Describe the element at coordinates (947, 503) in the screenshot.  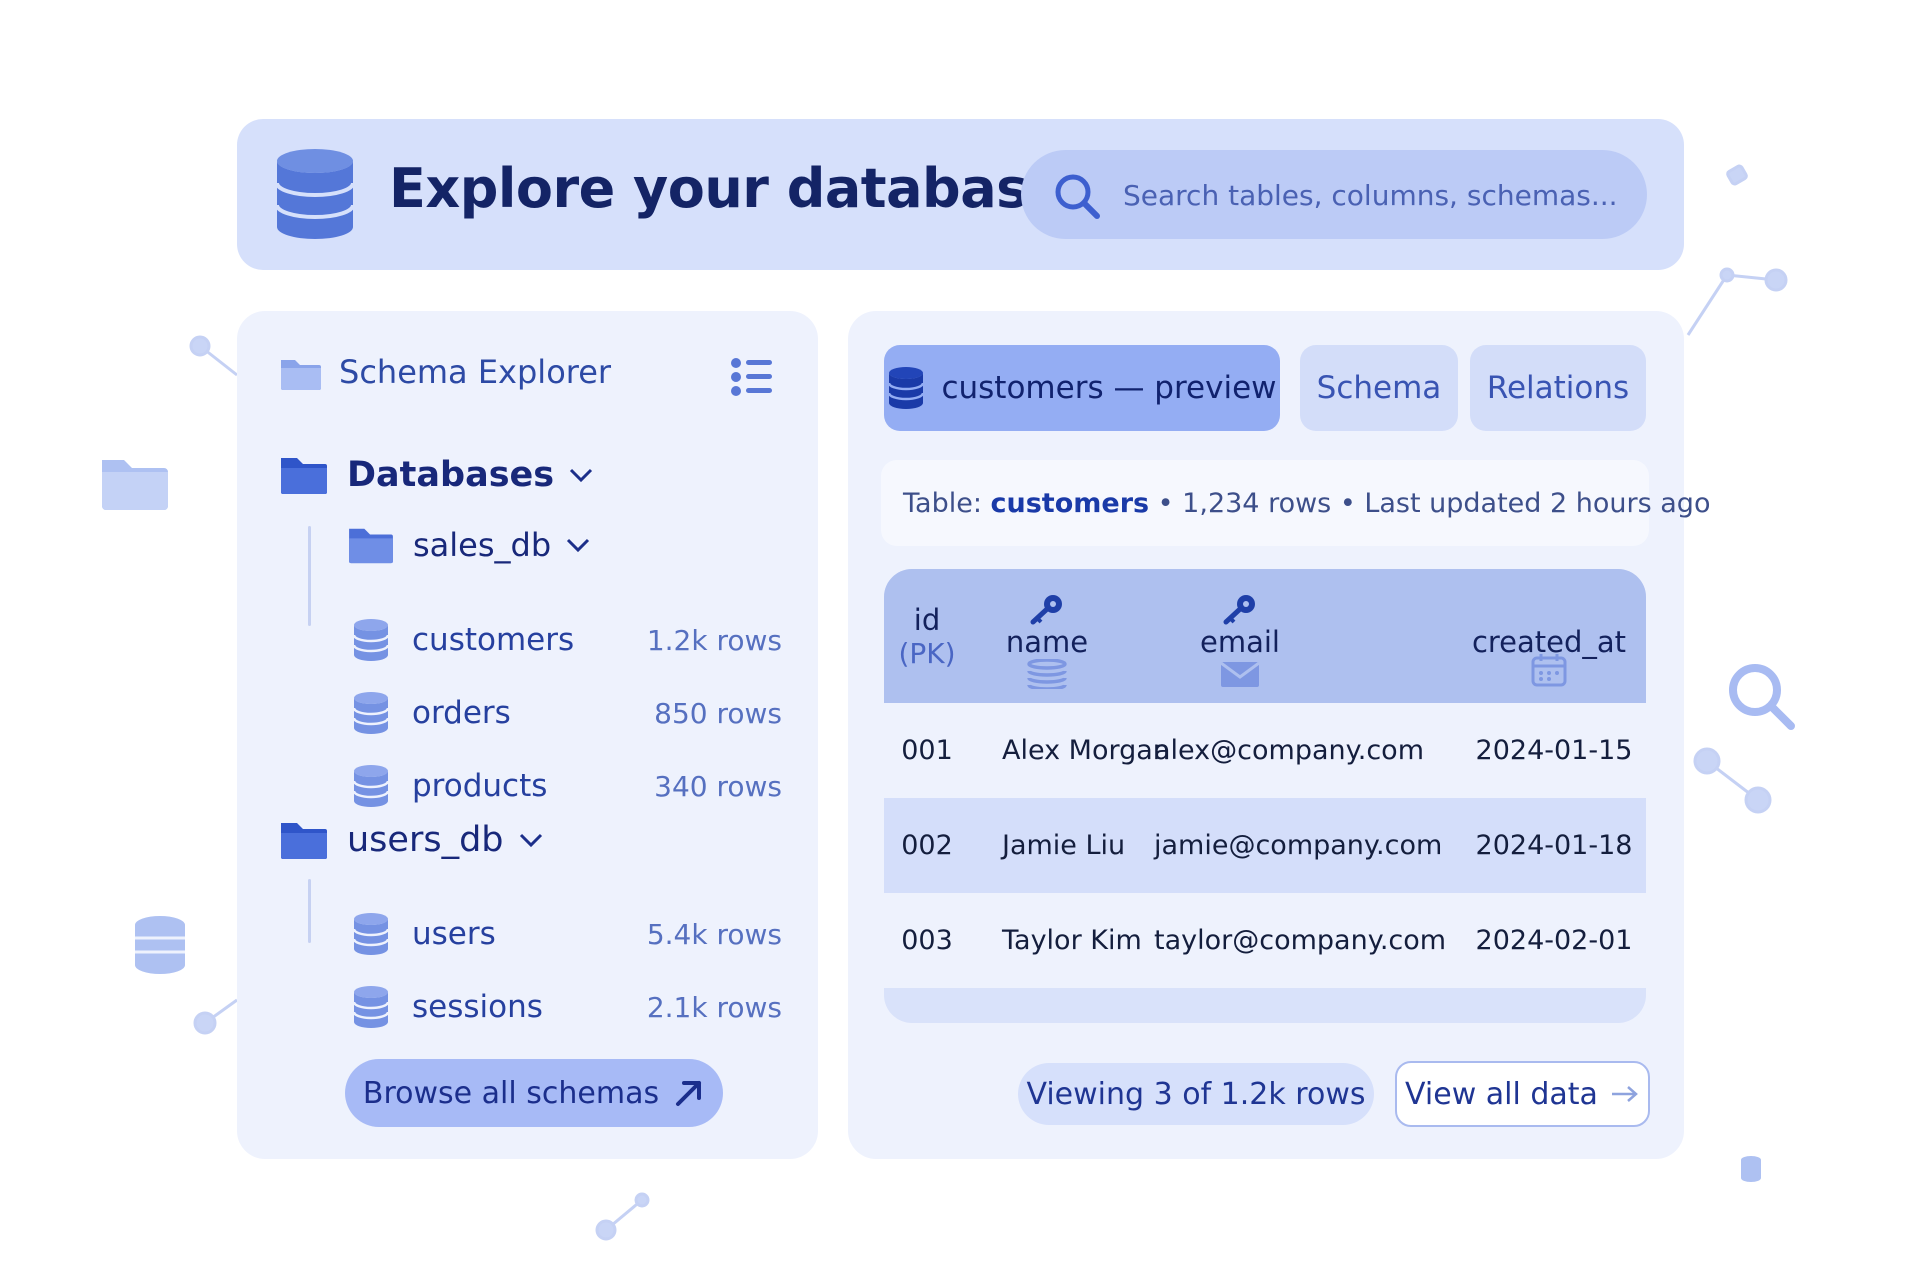
I see `info-prefix: Table:` at that location.